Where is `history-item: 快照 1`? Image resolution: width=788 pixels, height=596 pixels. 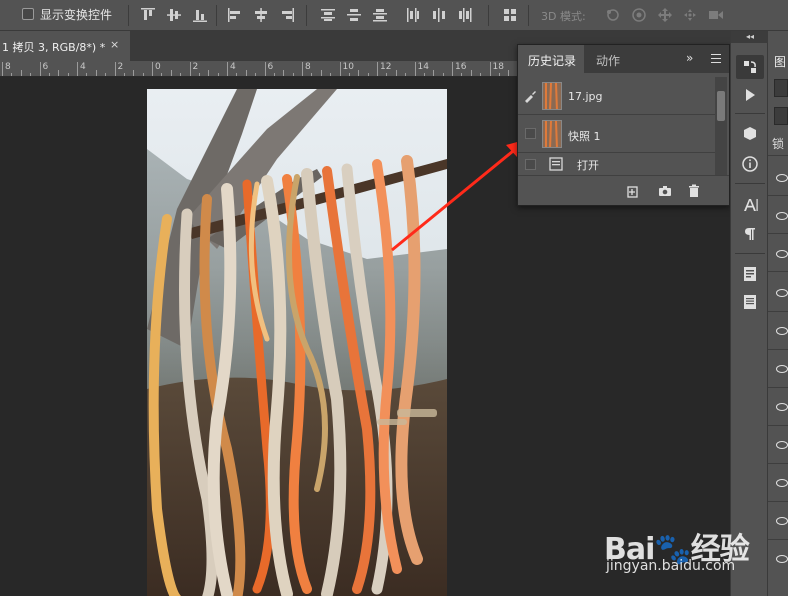
history-item: 快照 1 is located at coordinates (616, 134).